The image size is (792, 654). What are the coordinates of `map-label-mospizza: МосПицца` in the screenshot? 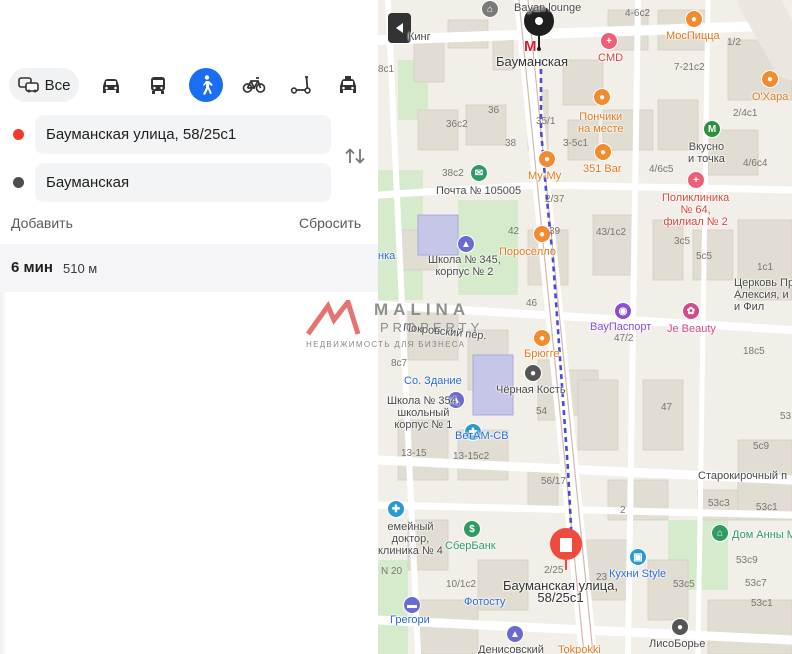 It's located at (693, 36).